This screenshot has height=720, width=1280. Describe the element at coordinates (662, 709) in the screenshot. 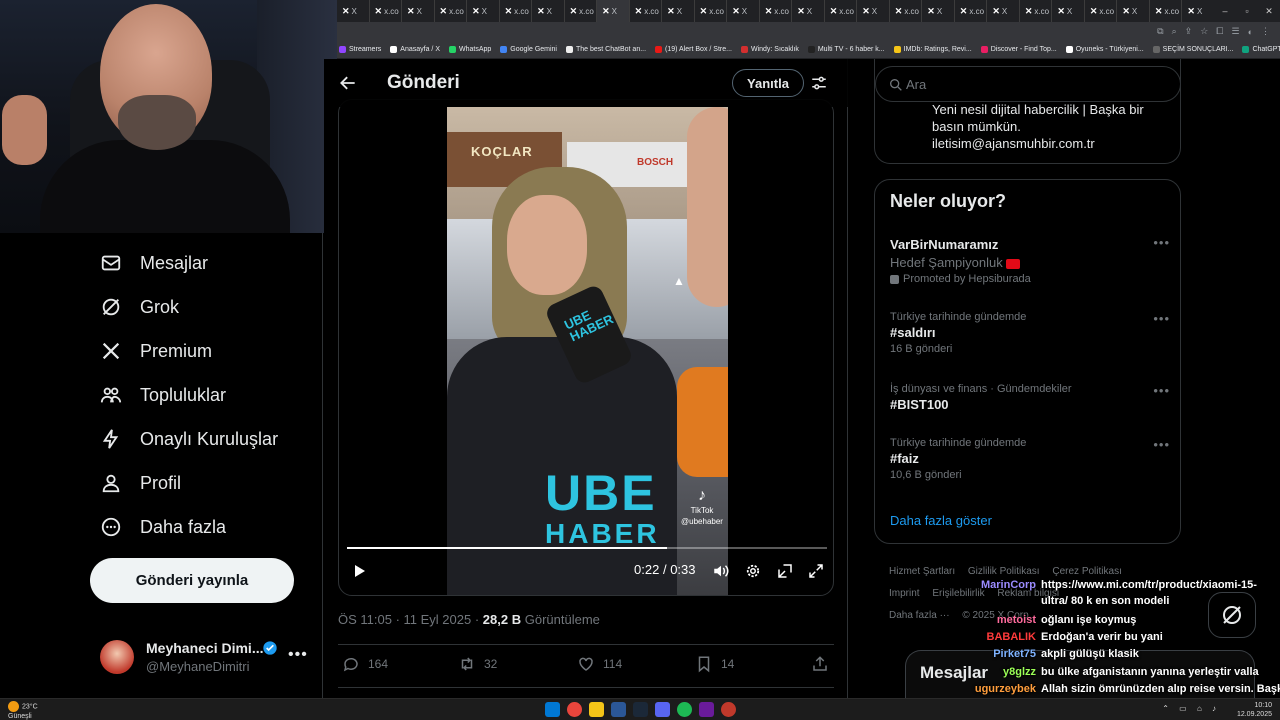

I see `discord-icon` at that location.